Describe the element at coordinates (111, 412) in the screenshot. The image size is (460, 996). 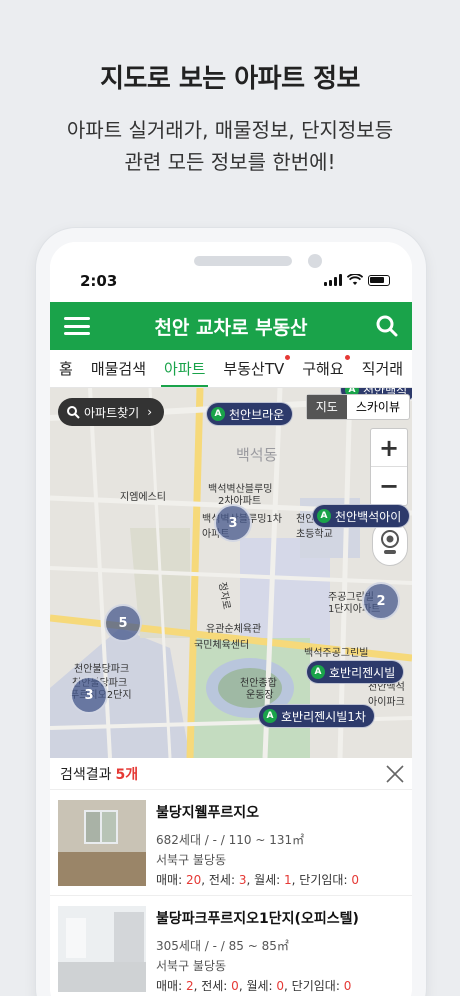
I see `find-apartment-button: 아파트찾기 ›` at that location.